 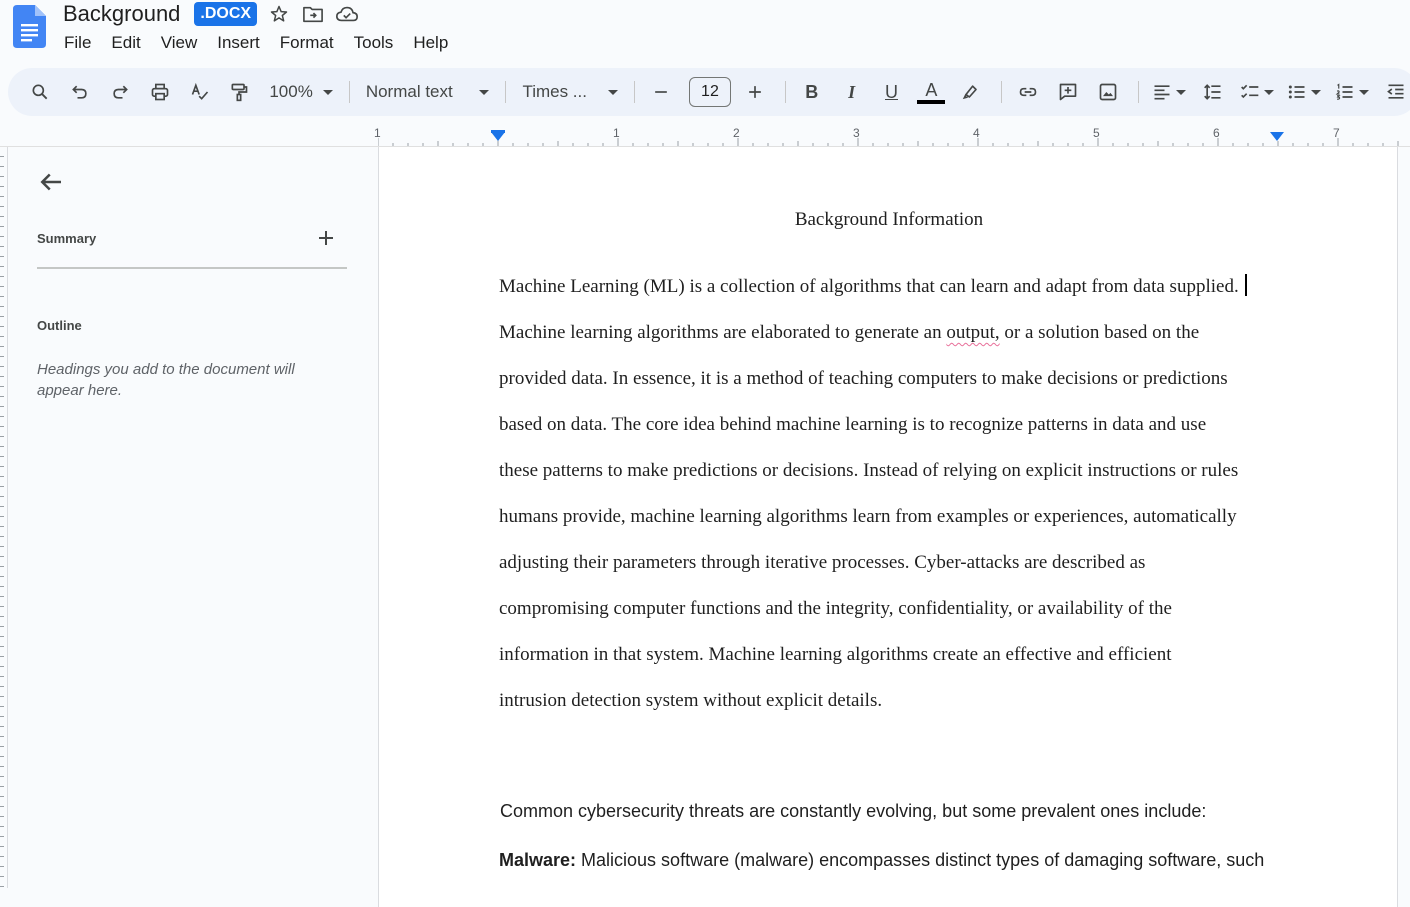 I want to click on paragraph-style-dropdown: Normal text, so click(x=428, y=92).